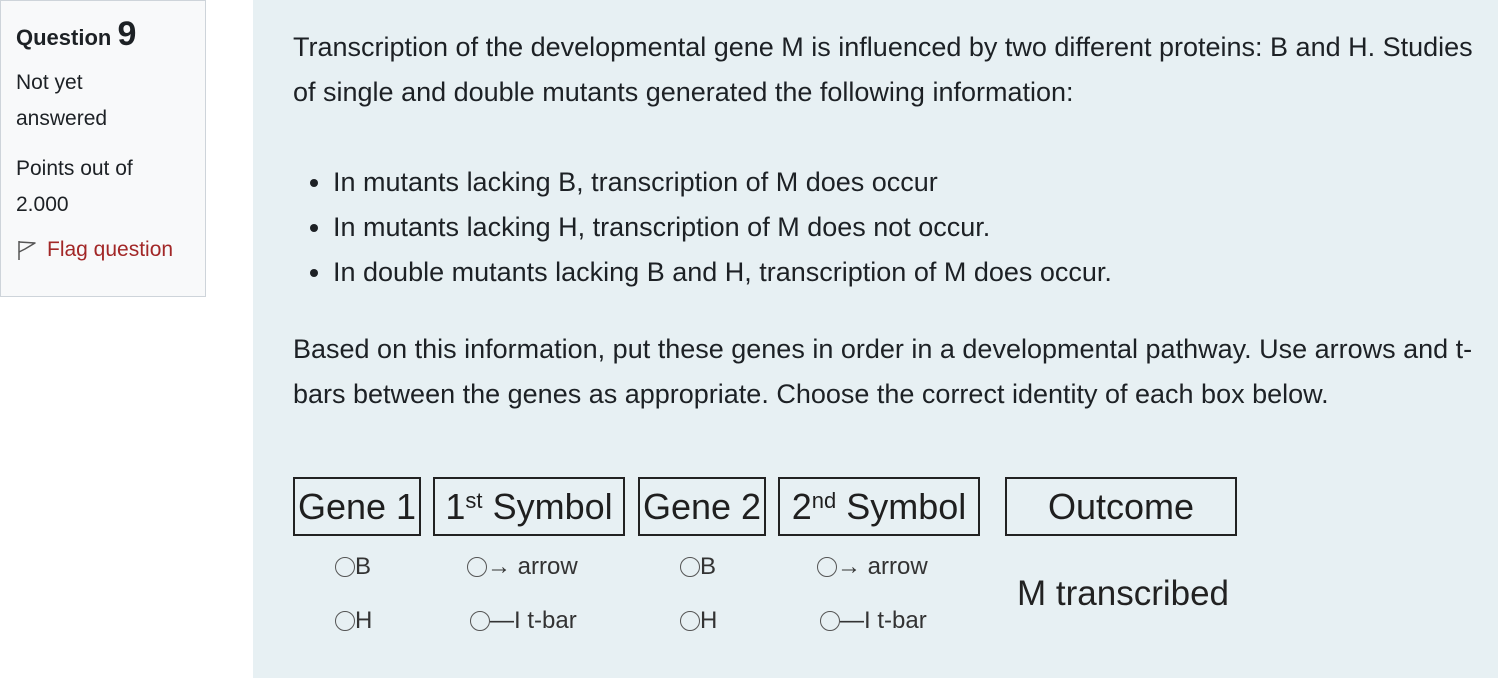 Image resolution: width=1498 pixels, height=678 pixels. I want to click on outcome-header-label: Outcome, so click(1121, 506).